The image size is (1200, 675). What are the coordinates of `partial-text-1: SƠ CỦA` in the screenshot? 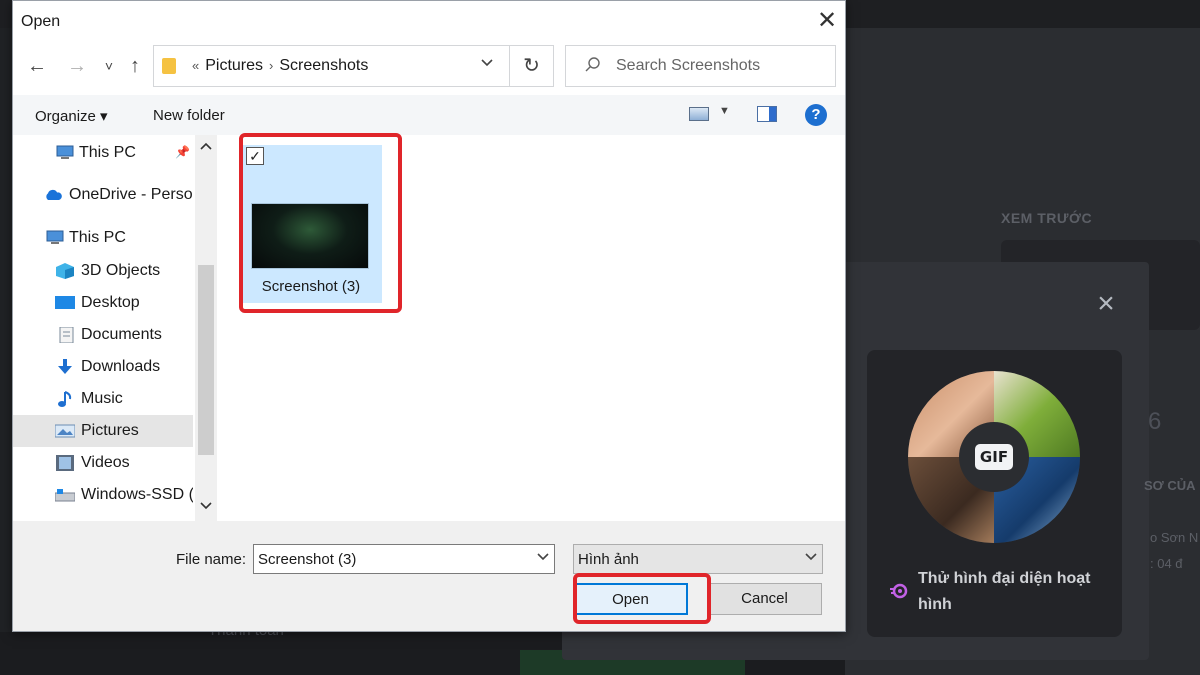 It's located at (1170, 485).